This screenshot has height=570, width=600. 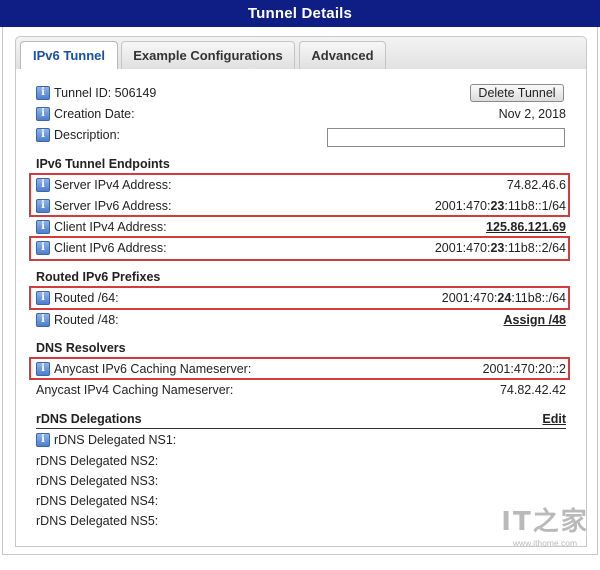 What do you see at coordinates (301, 521) in the screenshot?
I see `rdns-ns5-row: rDNS Delegated NS5:` at bounding box center [301, 521].